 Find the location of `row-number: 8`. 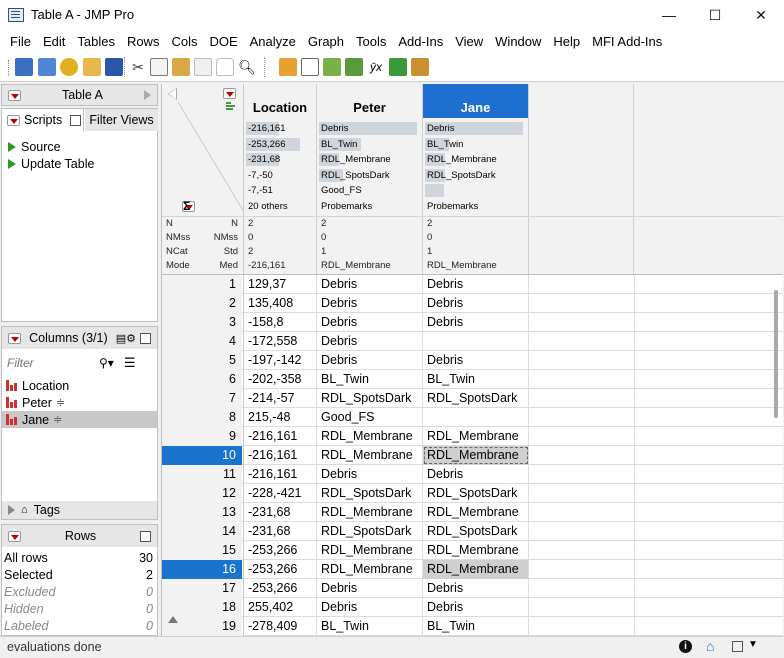

row-number: 8 is located at coordinates (202, 417).